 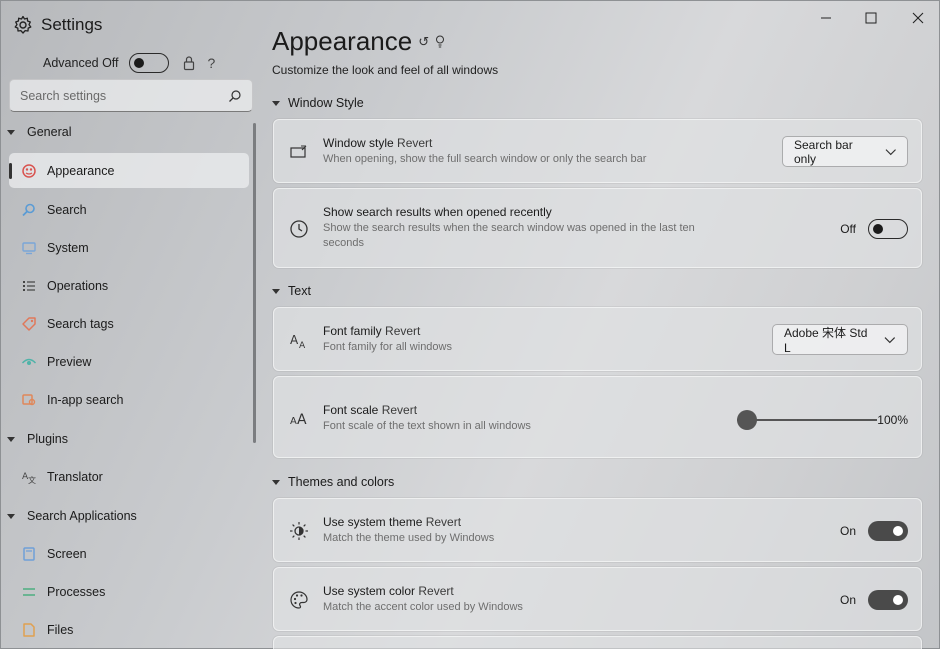 What do you see at coordinates (352, 331) in the screenshot?
I see `setting-title-text: Font family` at bounding box center [352, 331].